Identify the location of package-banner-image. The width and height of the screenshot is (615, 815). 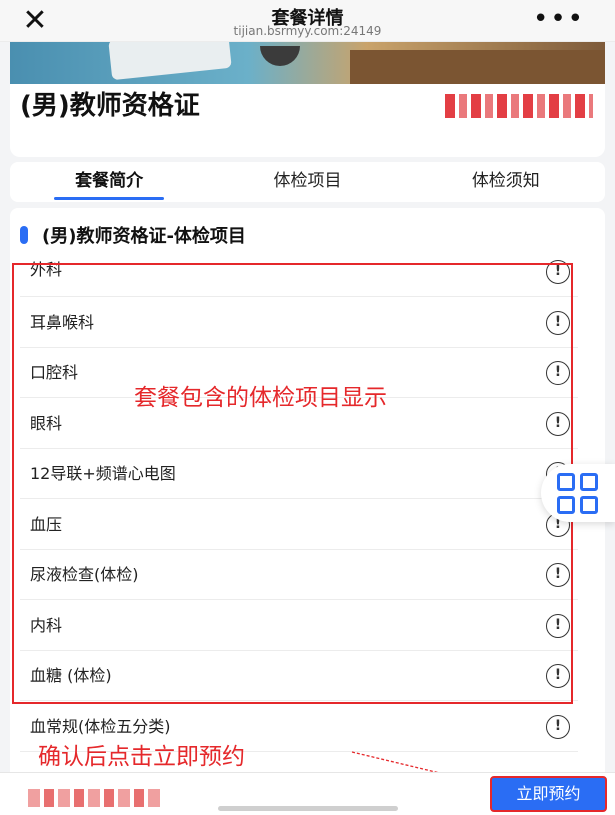
(307, 63).